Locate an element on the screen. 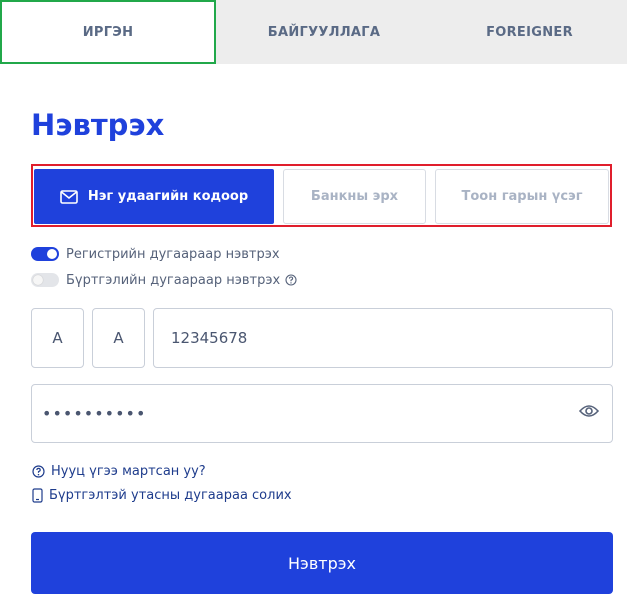 Image resolution: width=627 pixels, height=603 pixels. method-otp-label: Нэг удаагийн кодоор is located at coordinates (168, 196).